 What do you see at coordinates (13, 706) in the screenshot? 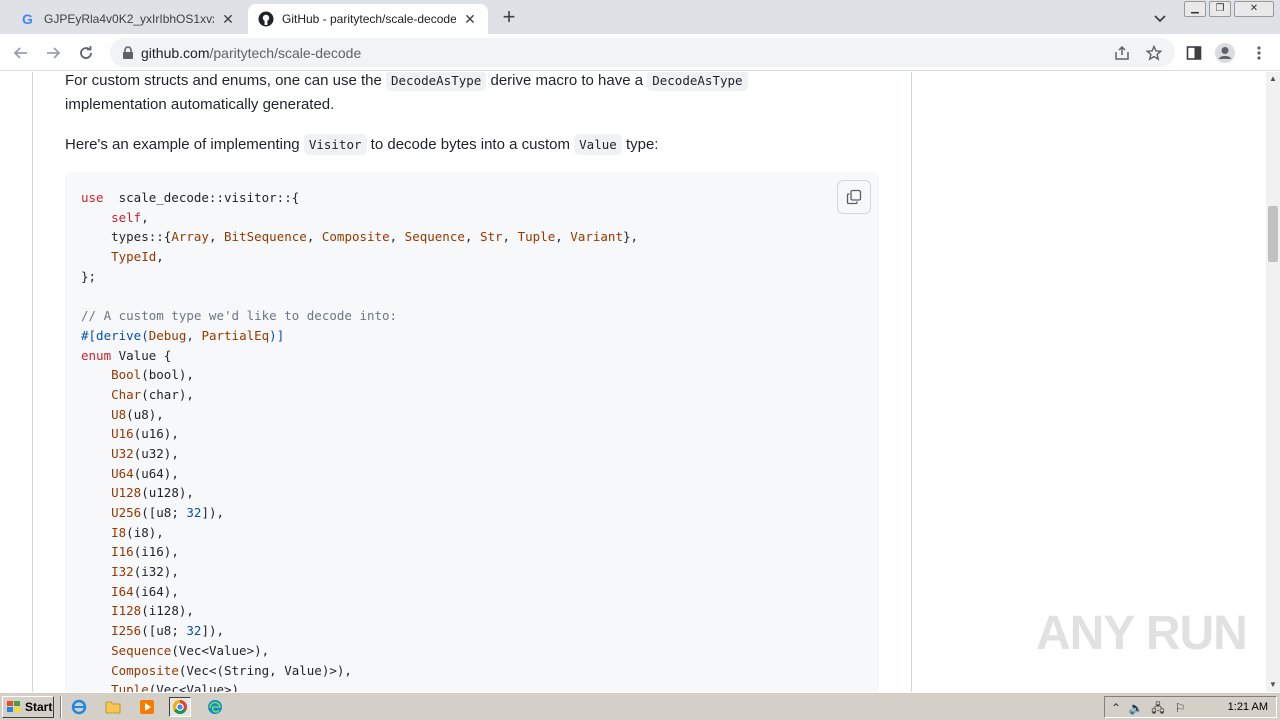
I see `windows-logo-icon` at bounding box center [13, 706].